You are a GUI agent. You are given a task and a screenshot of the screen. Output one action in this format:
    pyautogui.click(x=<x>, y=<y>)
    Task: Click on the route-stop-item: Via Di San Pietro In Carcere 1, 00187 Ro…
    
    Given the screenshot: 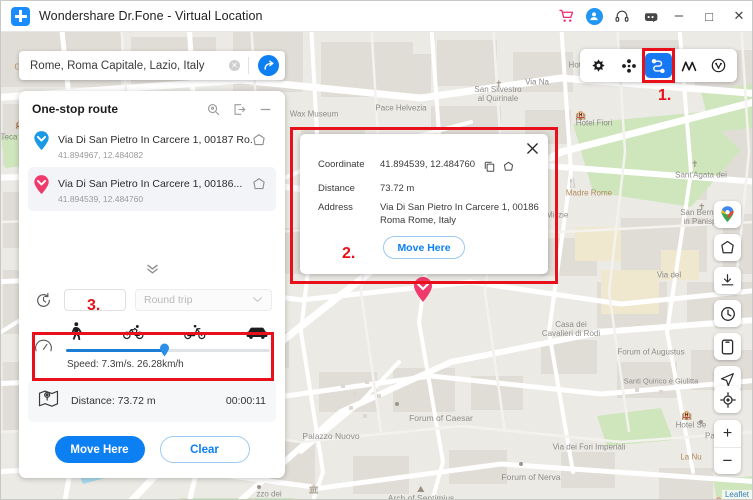 What is the action you would take?
    pyautogui.click(x=152, y=145)
    